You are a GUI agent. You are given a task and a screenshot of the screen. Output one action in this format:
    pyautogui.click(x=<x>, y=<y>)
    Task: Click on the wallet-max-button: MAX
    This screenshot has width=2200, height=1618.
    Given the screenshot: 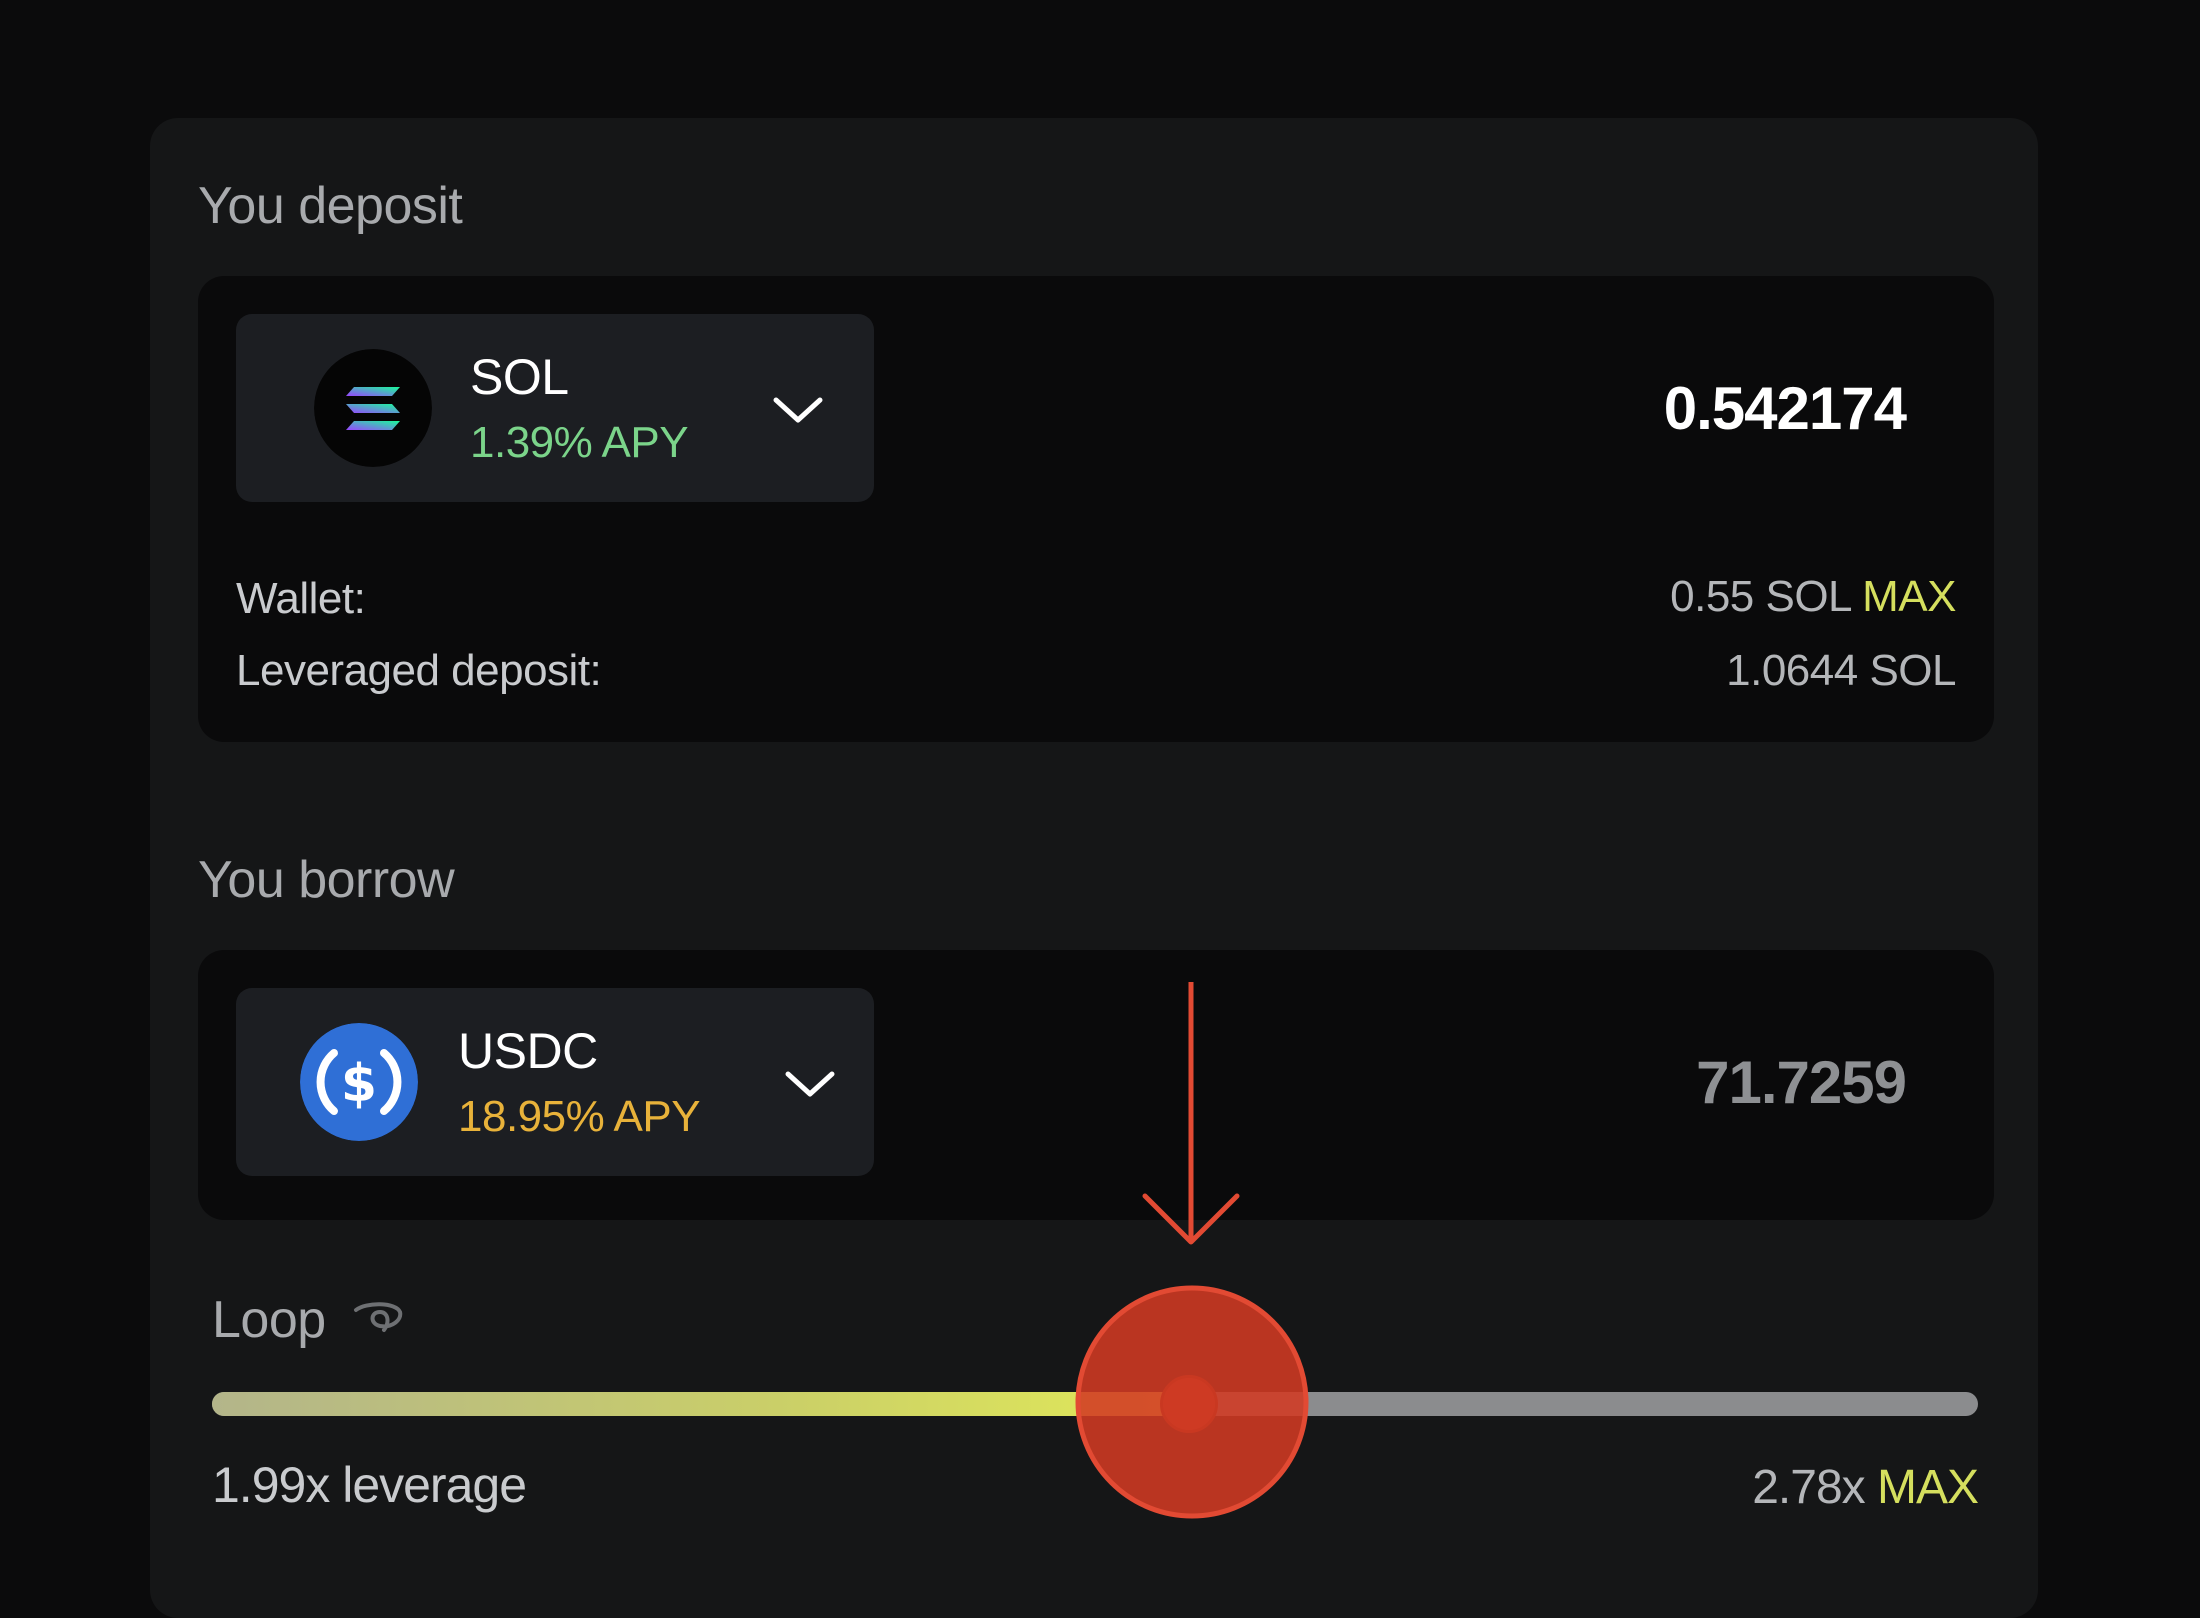 What is the action you would take?
    pyautogui.click(x=1909, y=596)
    